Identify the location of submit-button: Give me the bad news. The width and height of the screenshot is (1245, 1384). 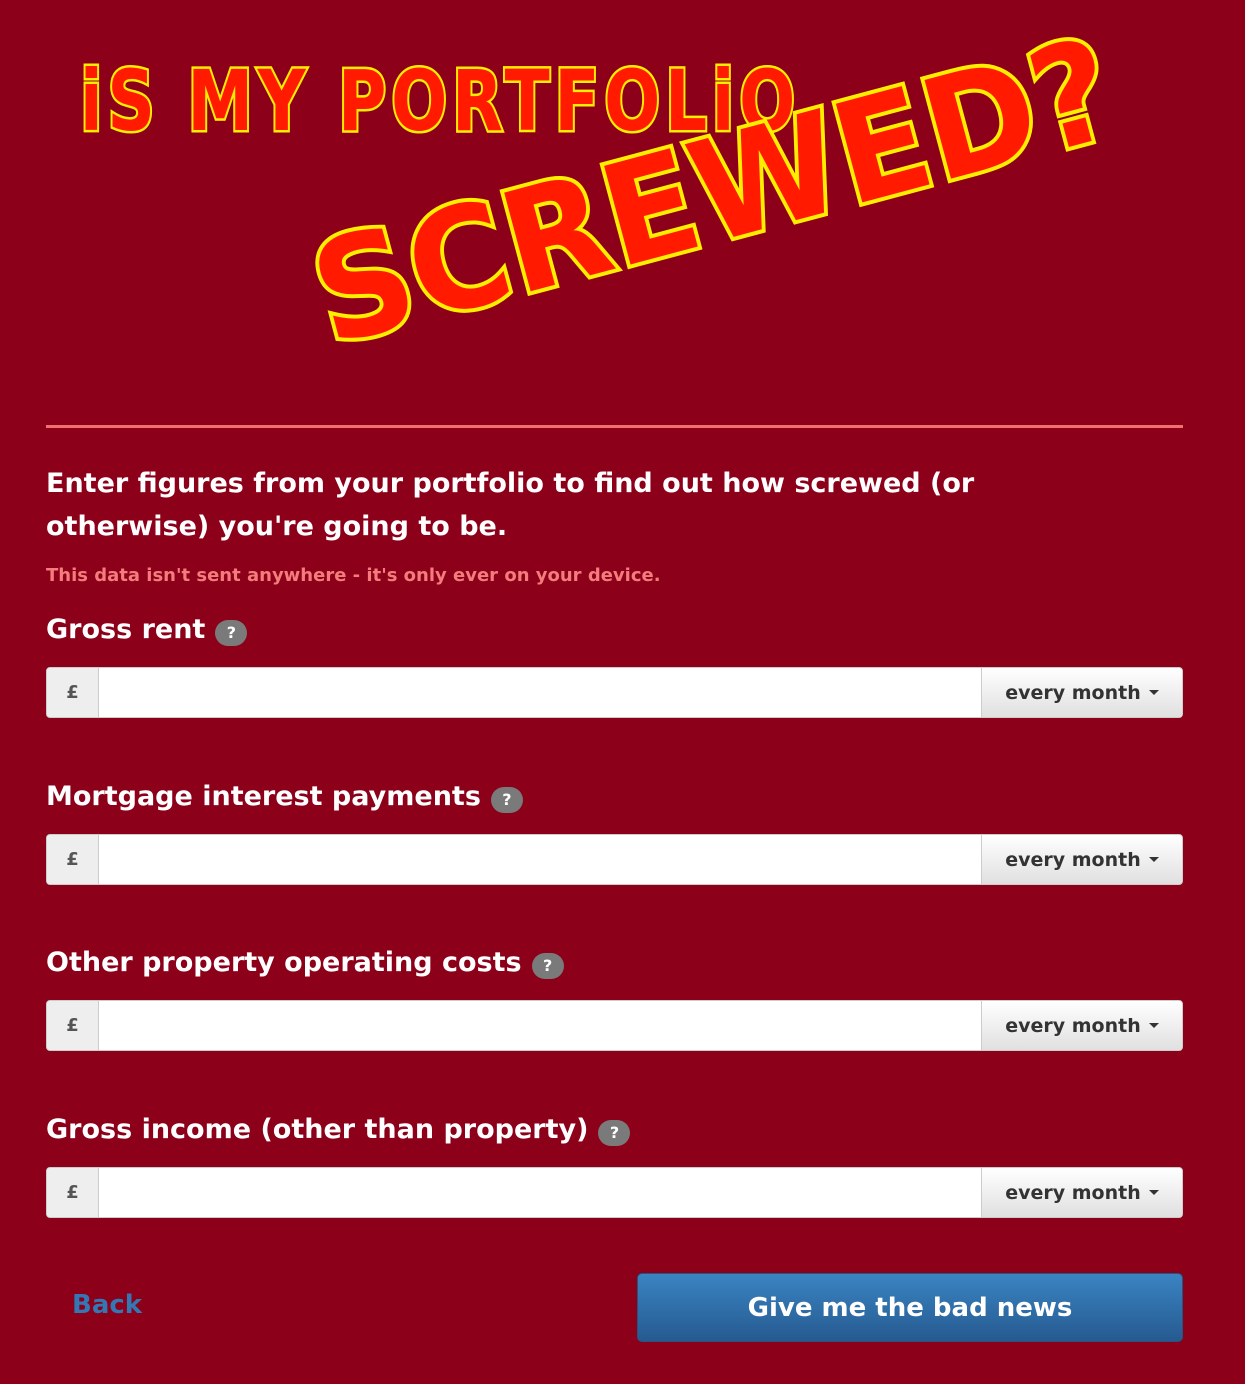
(910, 1307).